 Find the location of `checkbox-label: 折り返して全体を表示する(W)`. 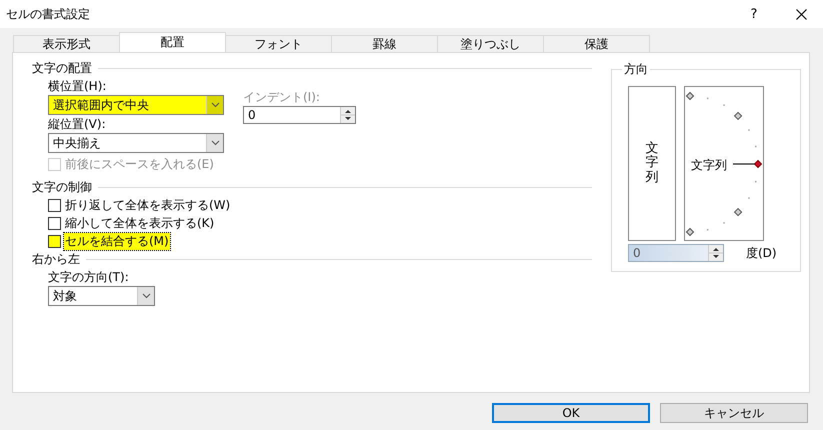

checkbox-label: 折り返して全体を表示する(W) is located at coordinates (148, 205).